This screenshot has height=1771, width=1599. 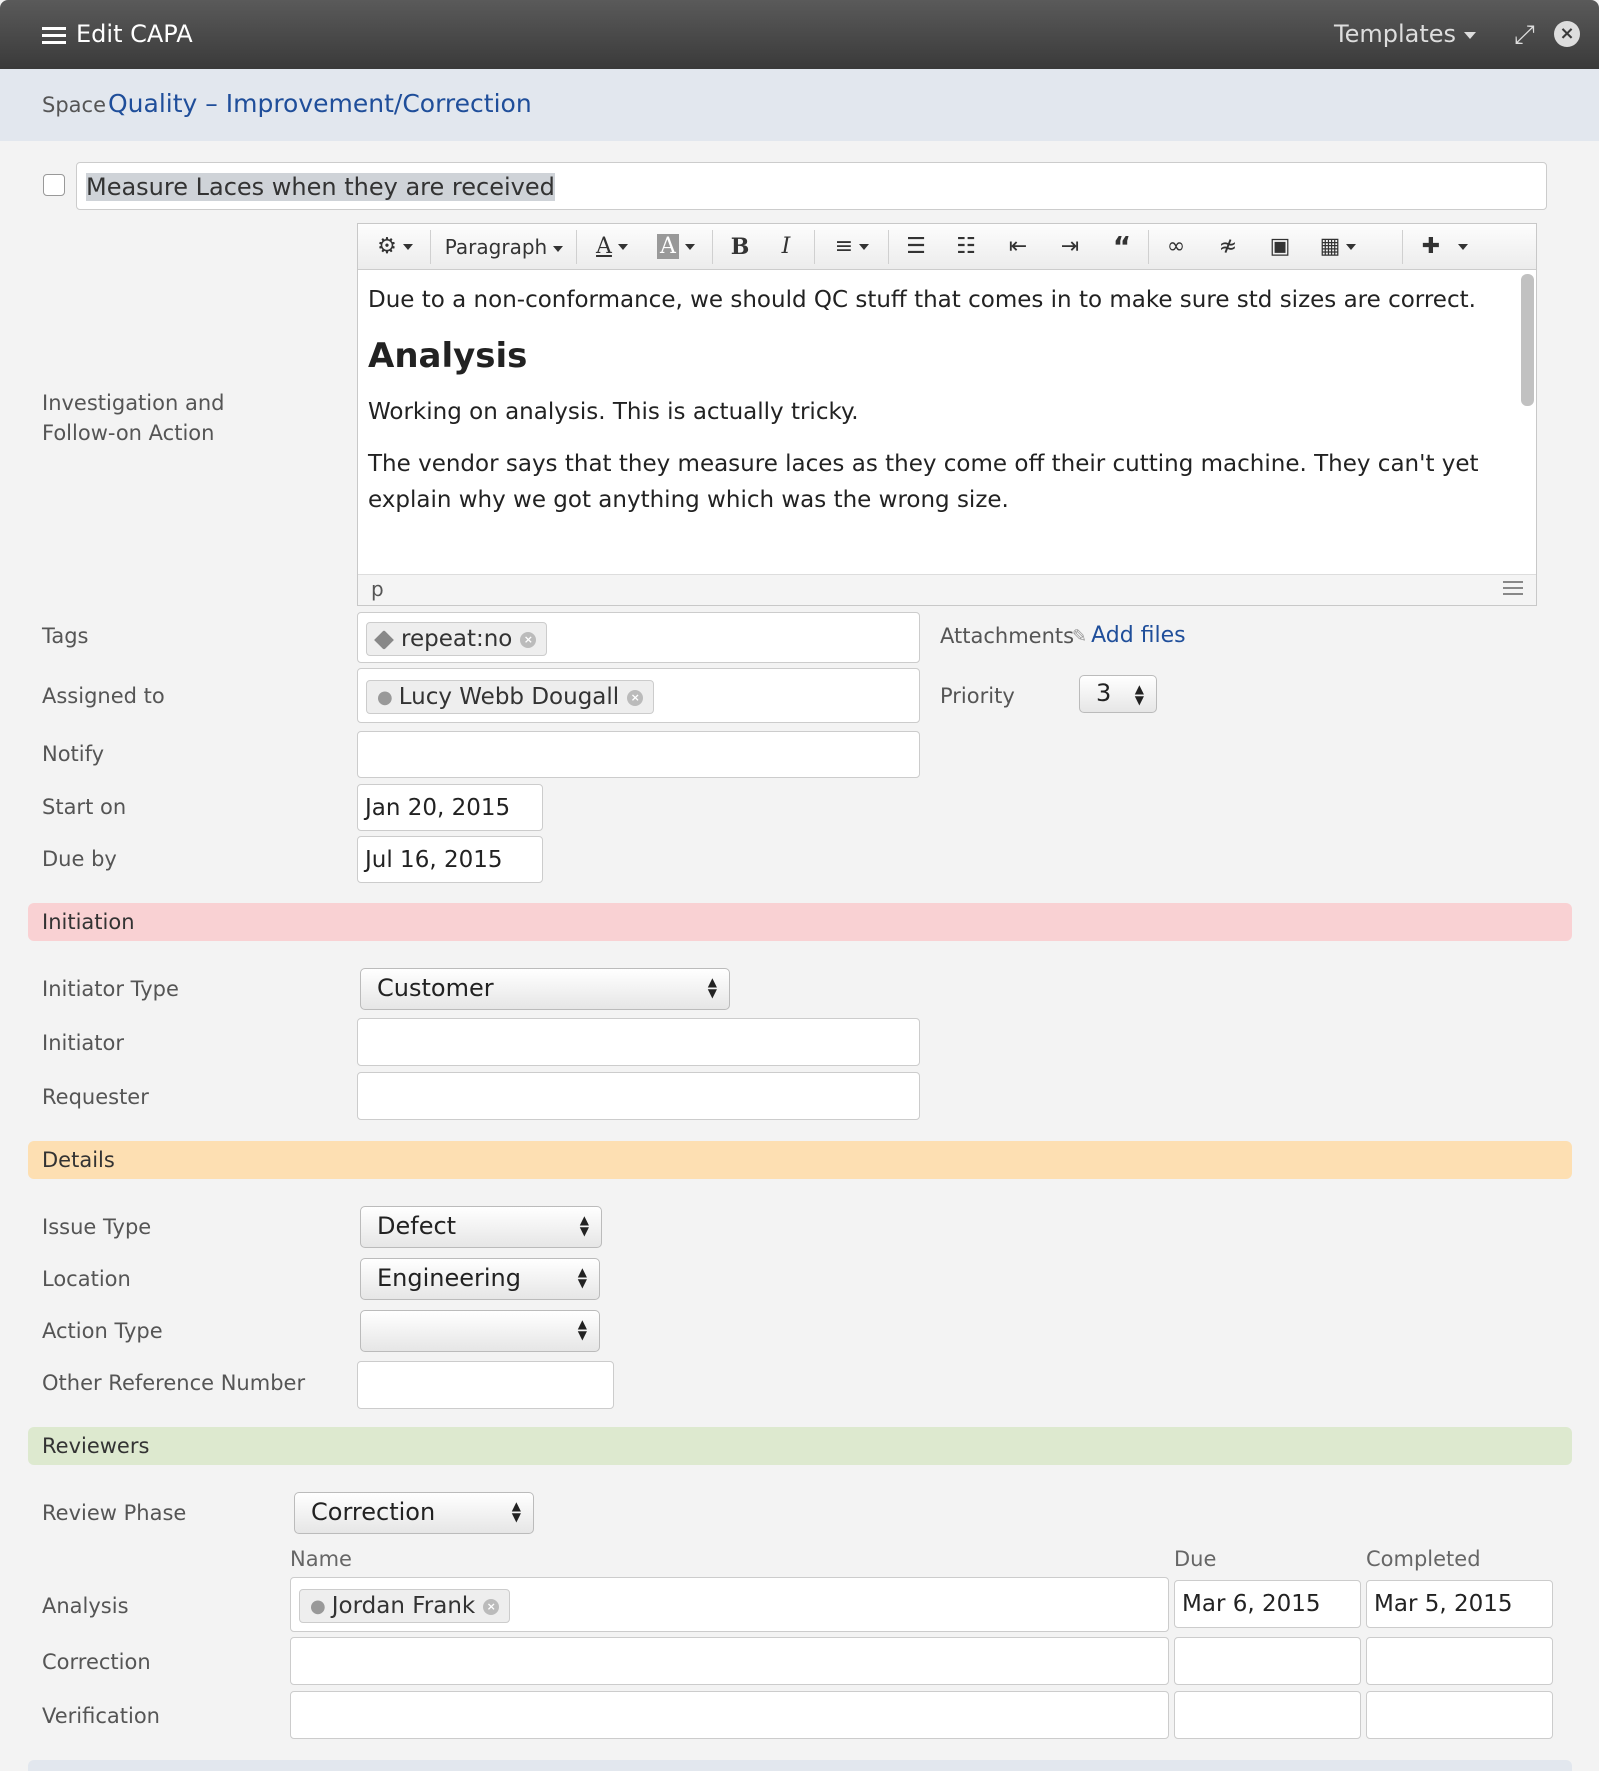 What do you see at coordinates (1338, 247) in the screenshot?
I see `table-icon: ▦` at bounding box center [1338, 247].